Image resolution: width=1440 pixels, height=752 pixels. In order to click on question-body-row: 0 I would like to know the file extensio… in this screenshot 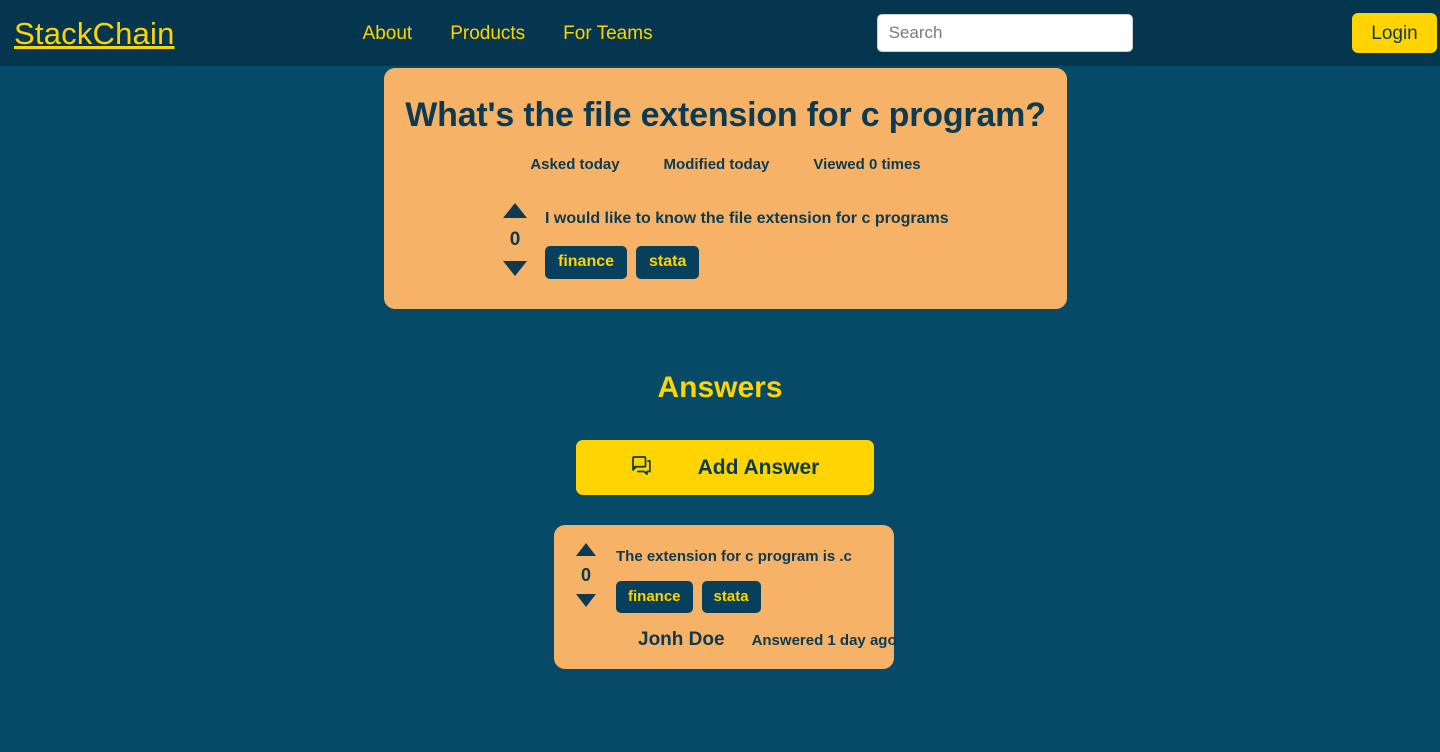, I will do `click(776, 241)`.